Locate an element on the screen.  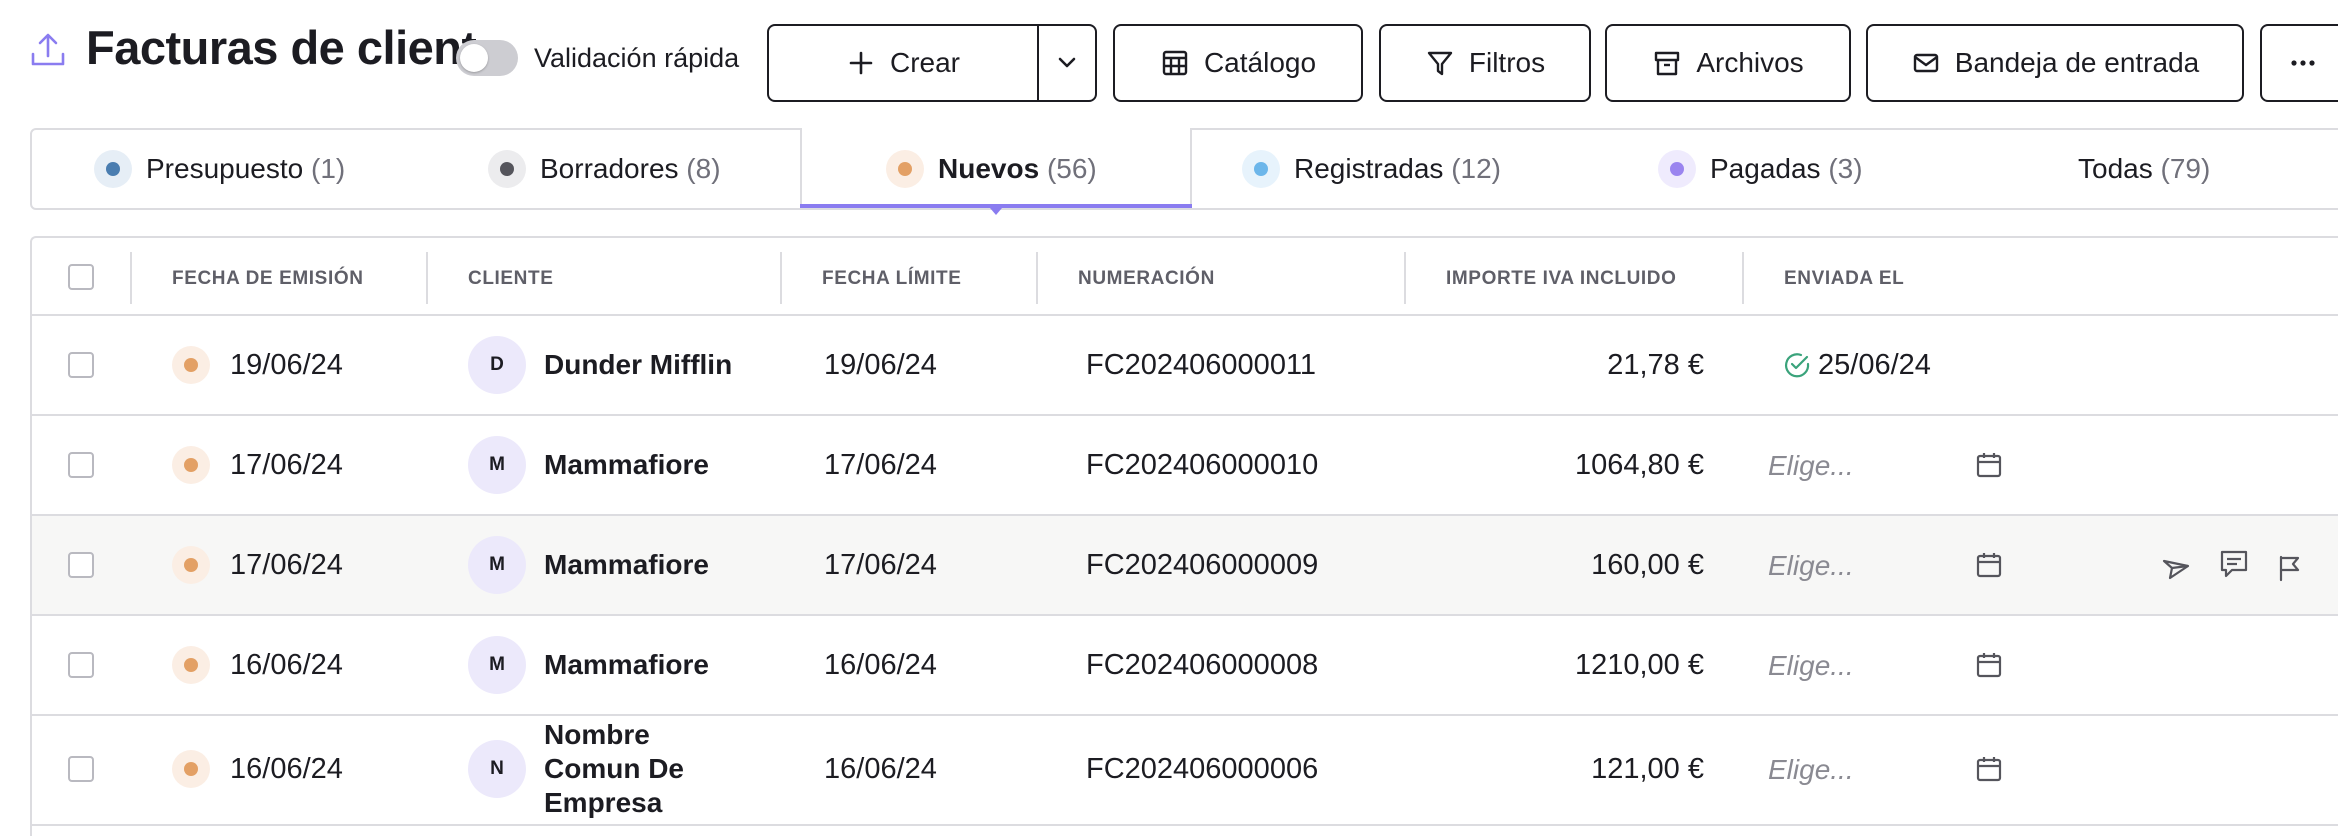
archives-button: Archivos is located at coordinates (1728, 63).